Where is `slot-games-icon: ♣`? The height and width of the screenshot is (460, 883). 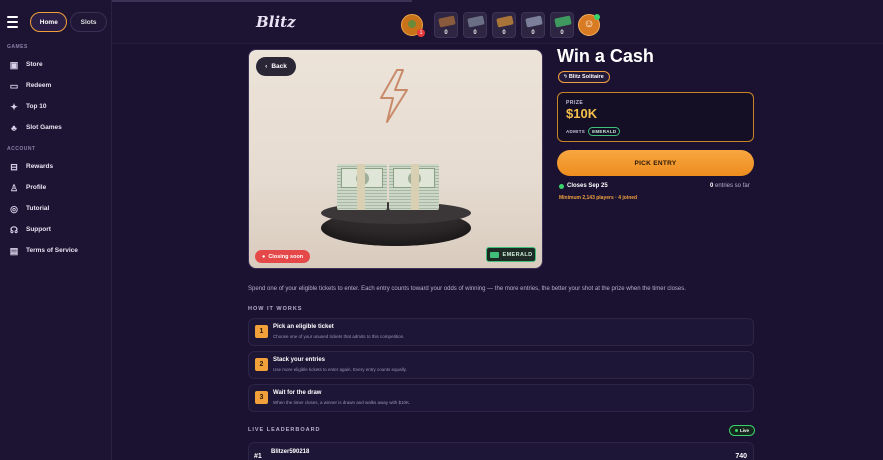 slot-games-icon: ♣ is located at coordinates (14, 127).